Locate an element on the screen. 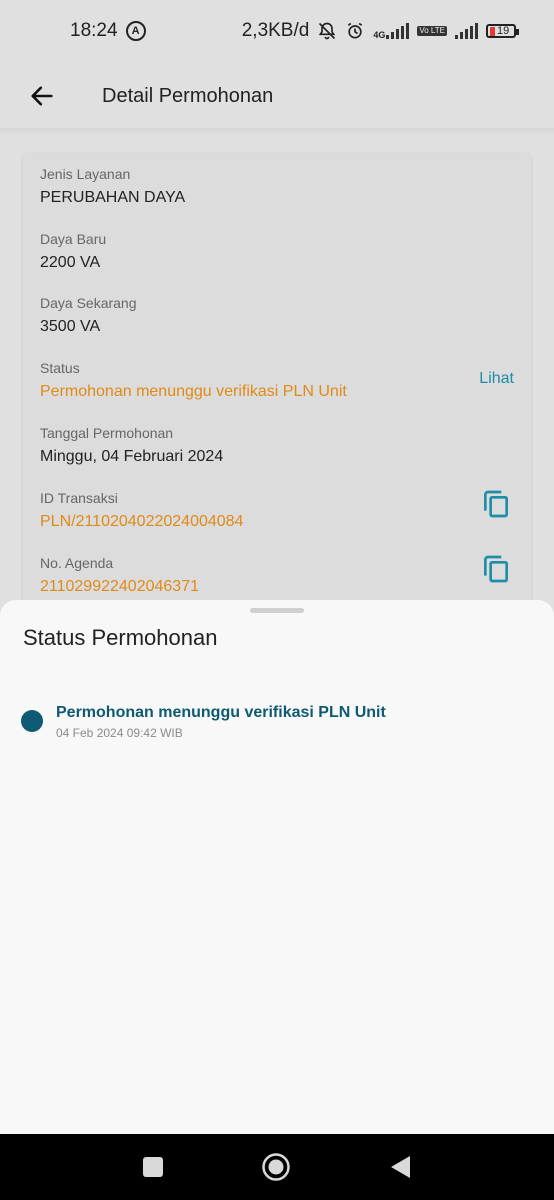 Image resolution: width=554 pixels, height=1200 pixels. battery-fill is located at coordinates (492, 31).